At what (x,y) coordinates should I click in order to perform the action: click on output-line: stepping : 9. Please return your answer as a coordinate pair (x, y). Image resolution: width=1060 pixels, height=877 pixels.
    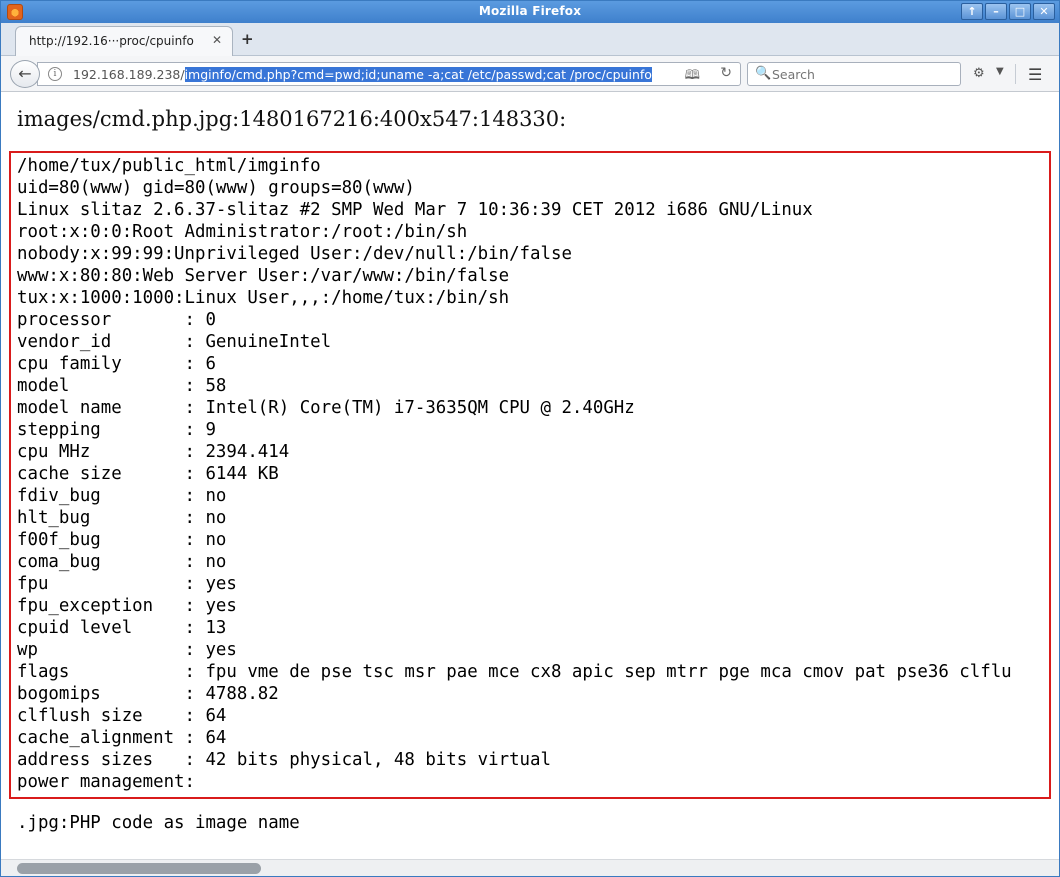
    Looking at the image, I should click on (116, 430).